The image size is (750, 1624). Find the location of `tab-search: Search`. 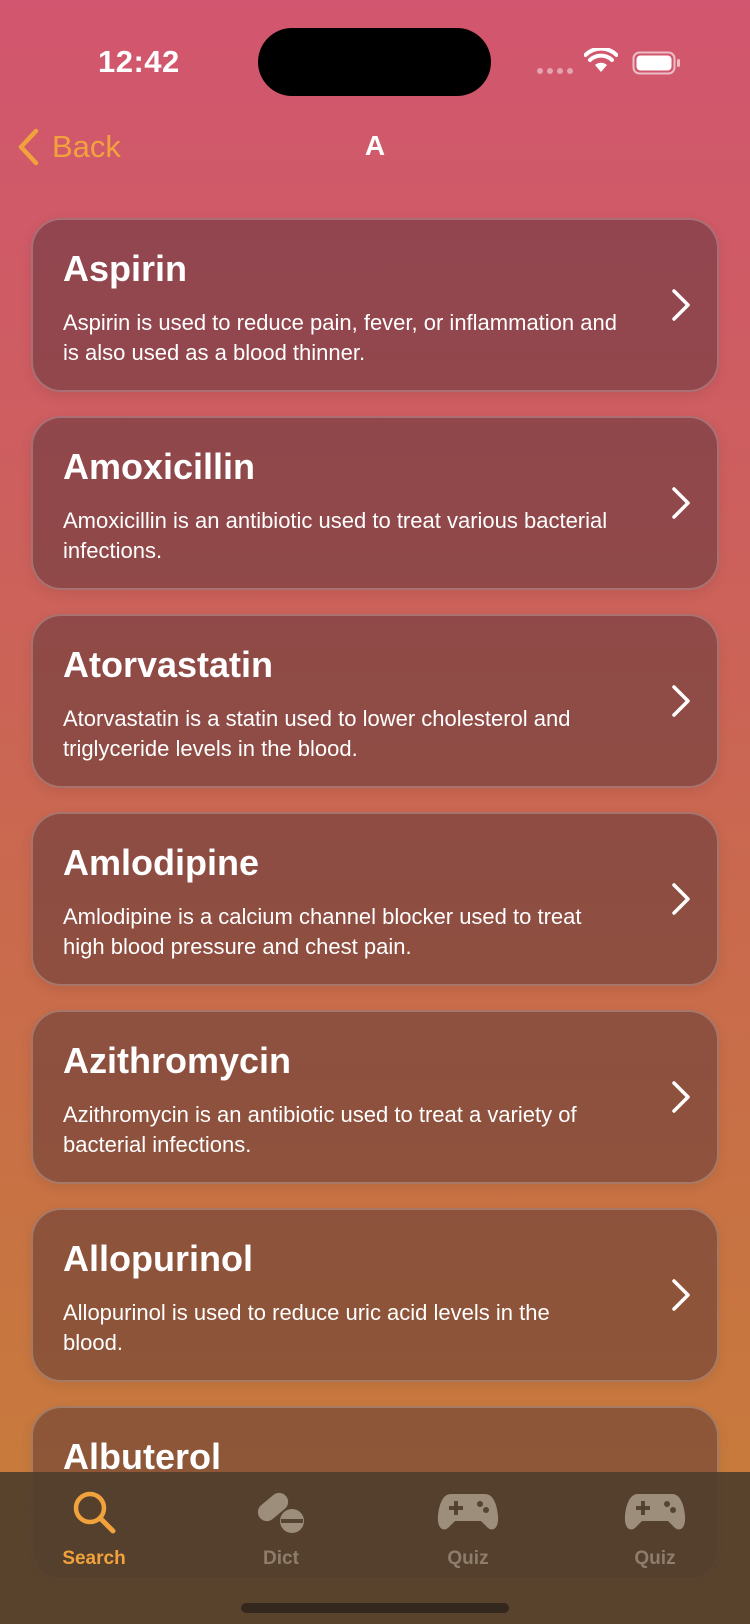

tab-search: Search is located at coordinates (94, 1526).